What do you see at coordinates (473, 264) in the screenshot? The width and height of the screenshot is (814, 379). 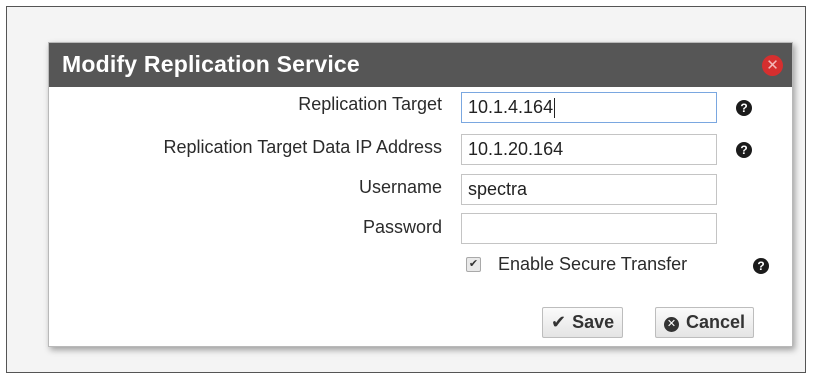 I see `secure-transfer-checkbox: ✔` at bounding box center [473, 264].